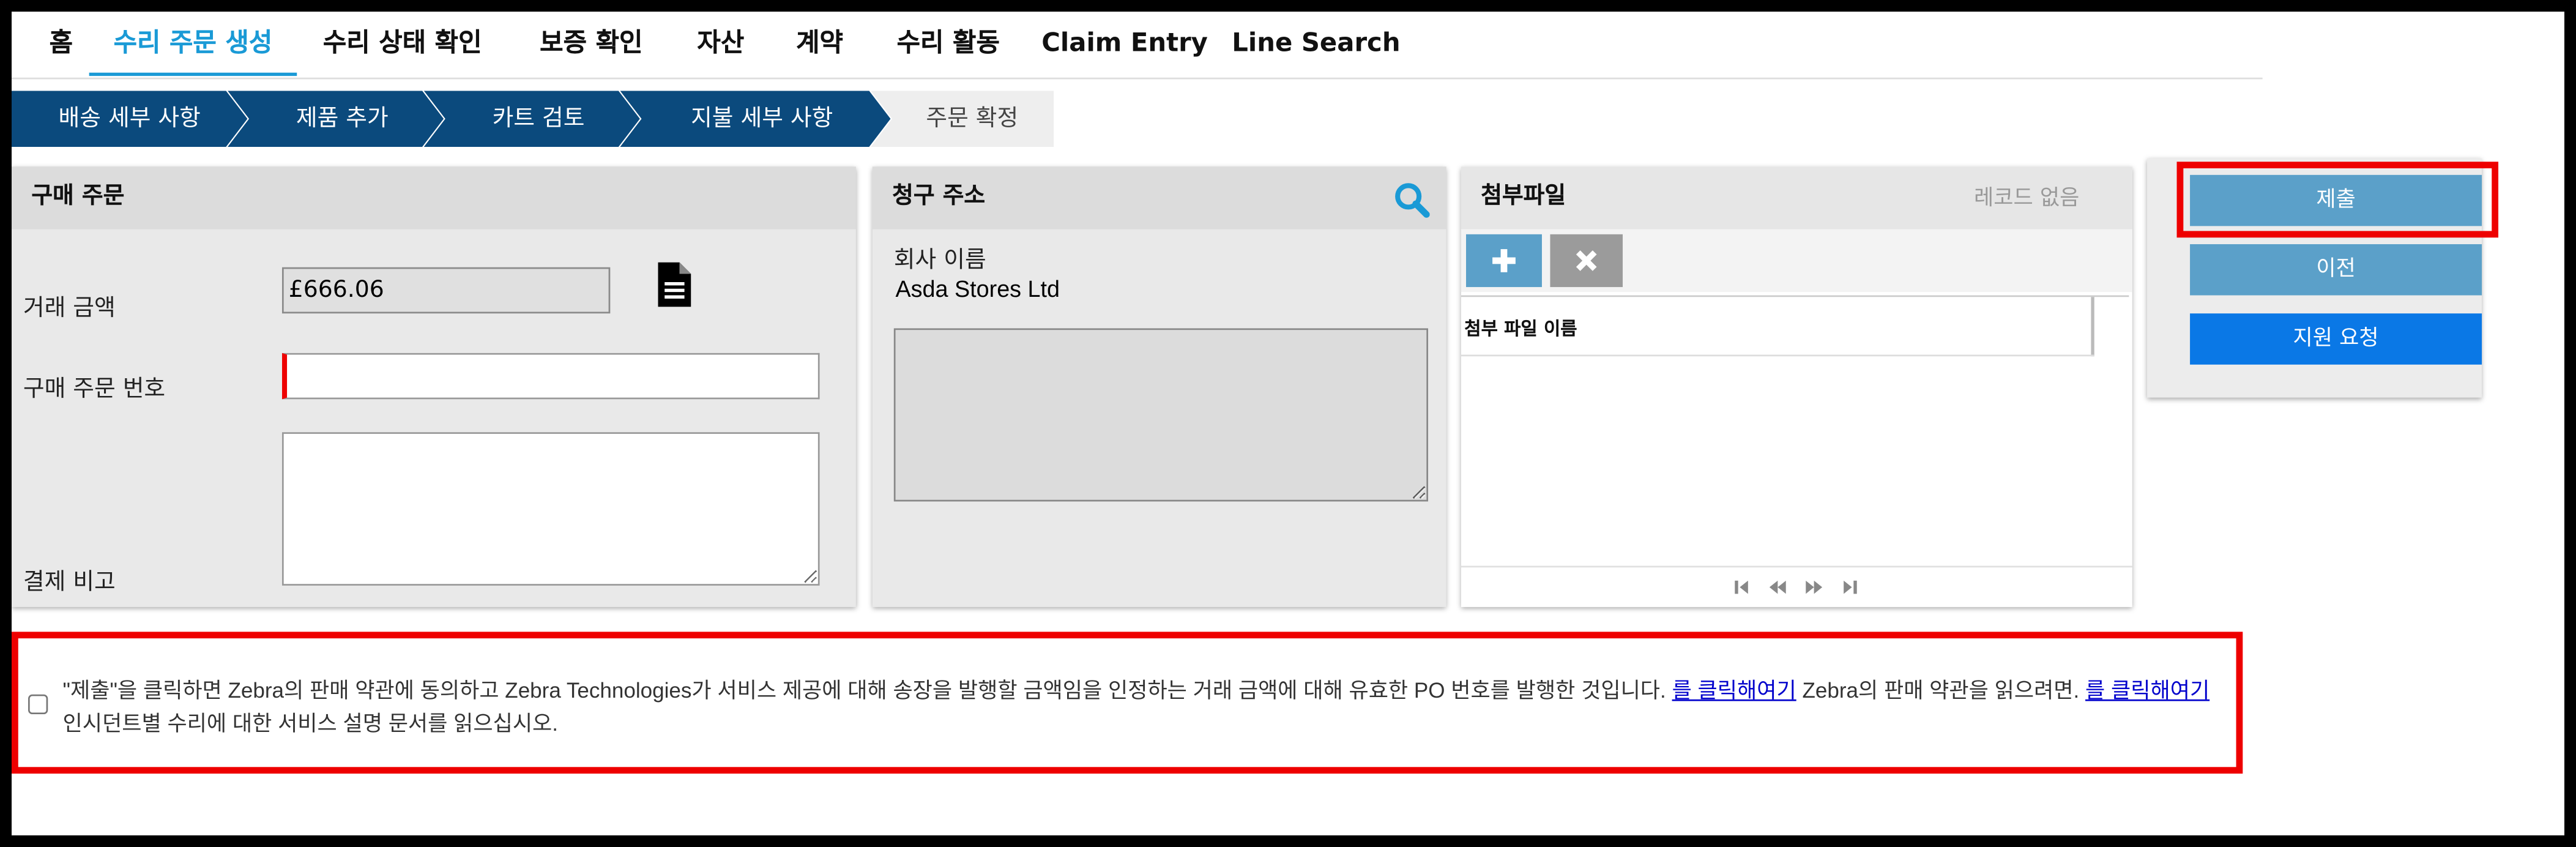  What do you see at coordinates (550, 376) in the screenshot?
I see `po-number-input` at bounding box center [550, 376].